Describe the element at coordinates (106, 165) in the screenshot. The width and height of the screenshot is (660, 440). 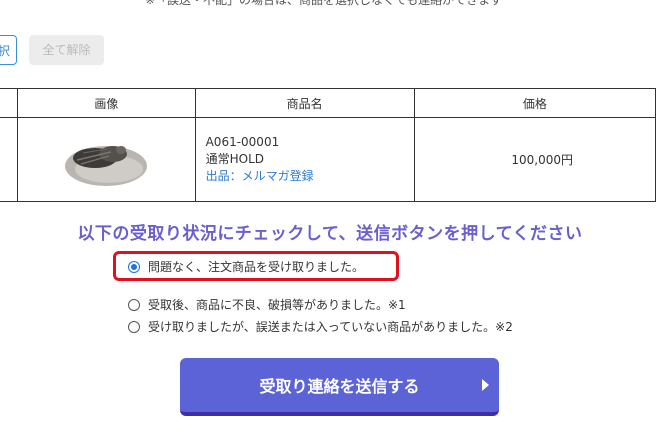
I see `trilobite-fossil-photo` at that location.